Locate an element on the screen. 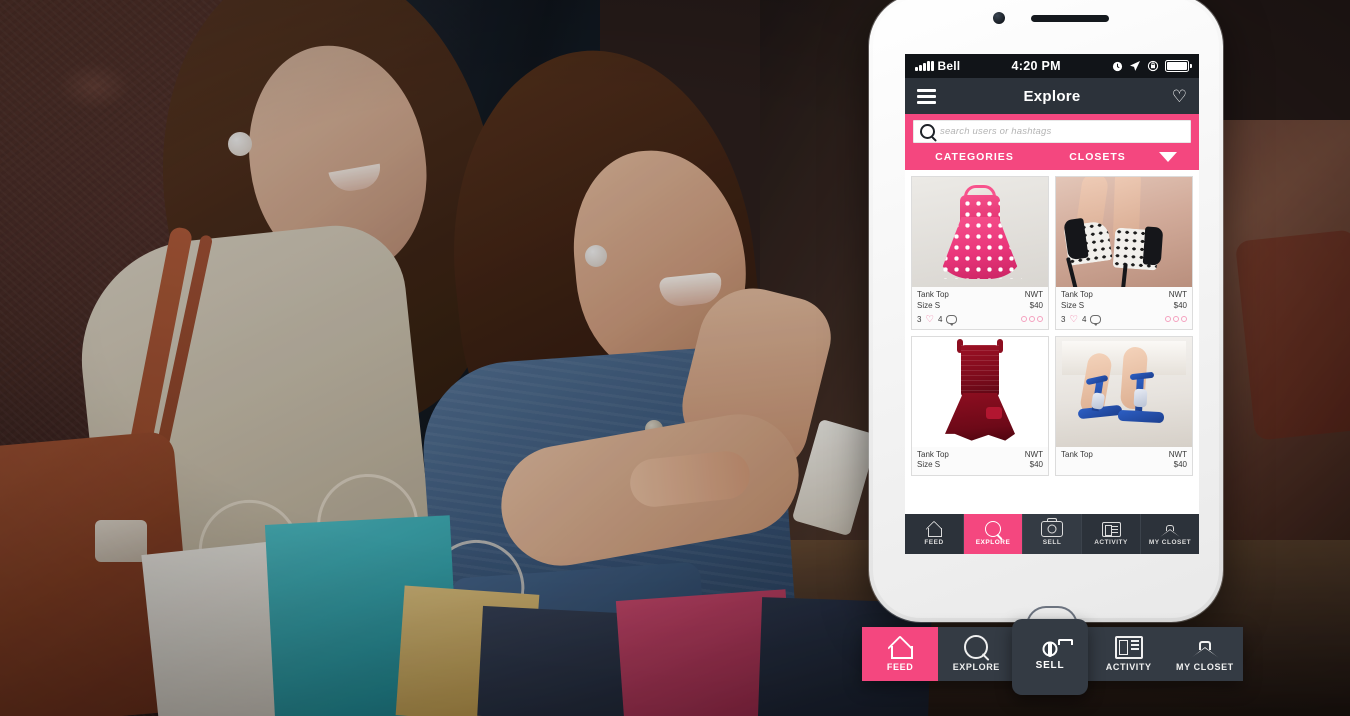  tab-my-closet: MY CLOSET is located at coordinates (1170, 534).